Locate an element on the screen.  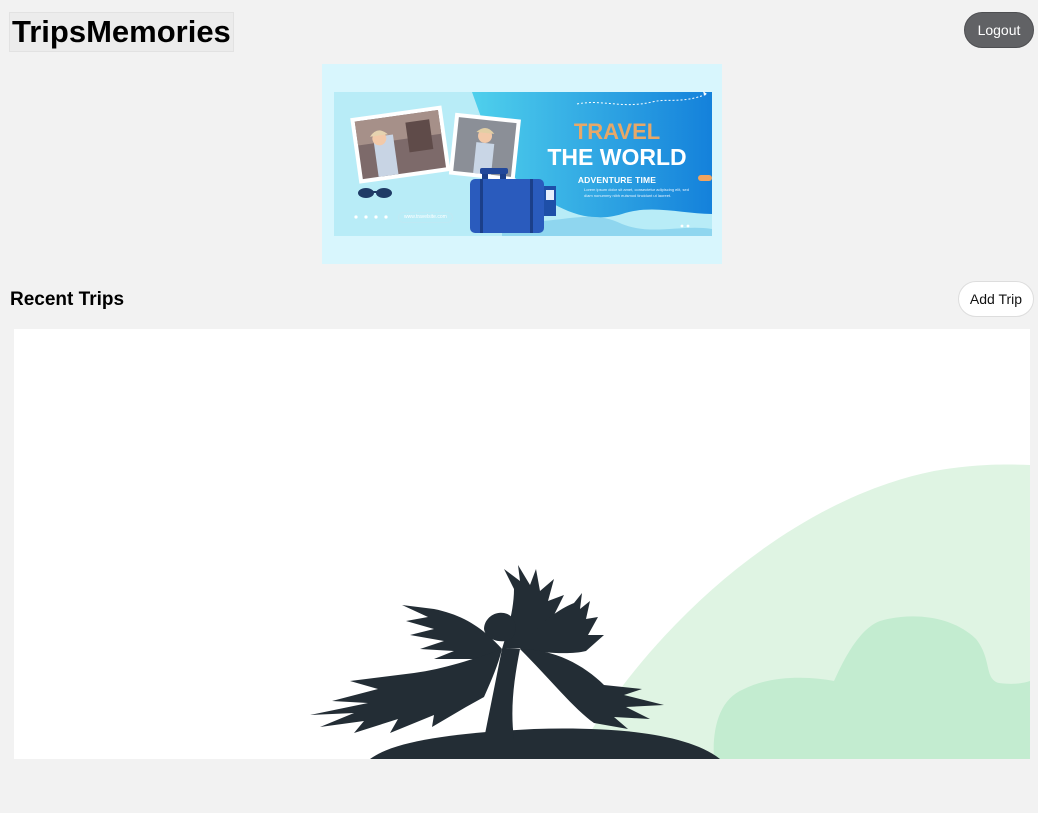
photo-left is located at coordinates (400, 144).